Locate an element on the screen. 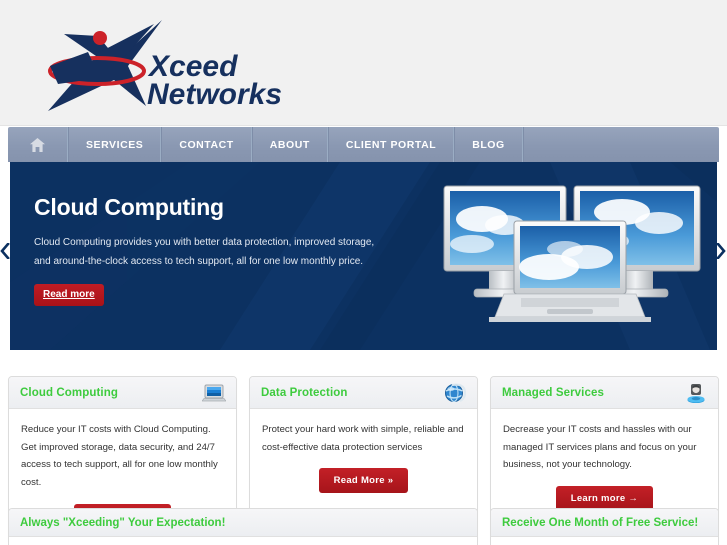  site-logo: Xceed Networks is located at coordinates (160, 64).